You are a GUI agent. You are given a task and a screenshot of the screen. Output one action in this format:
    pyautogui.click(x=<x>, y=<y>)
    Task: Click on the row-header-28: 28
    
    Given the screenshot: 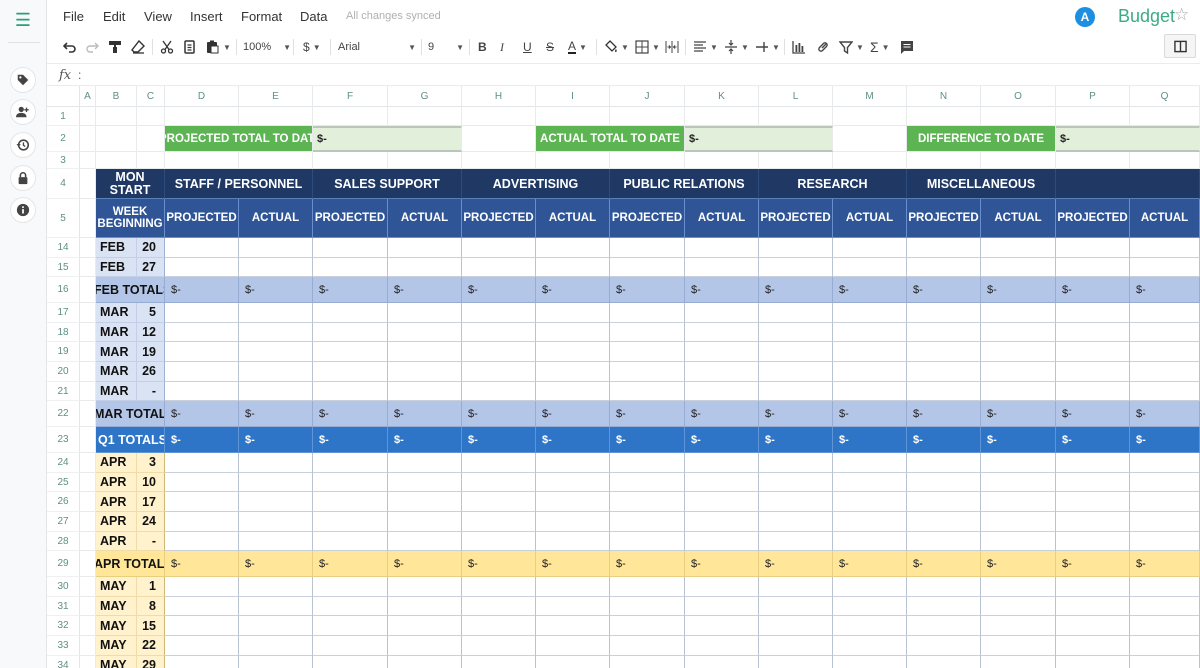 What is the action you would take?
    pyautogui.click(x=63, y=541)
    